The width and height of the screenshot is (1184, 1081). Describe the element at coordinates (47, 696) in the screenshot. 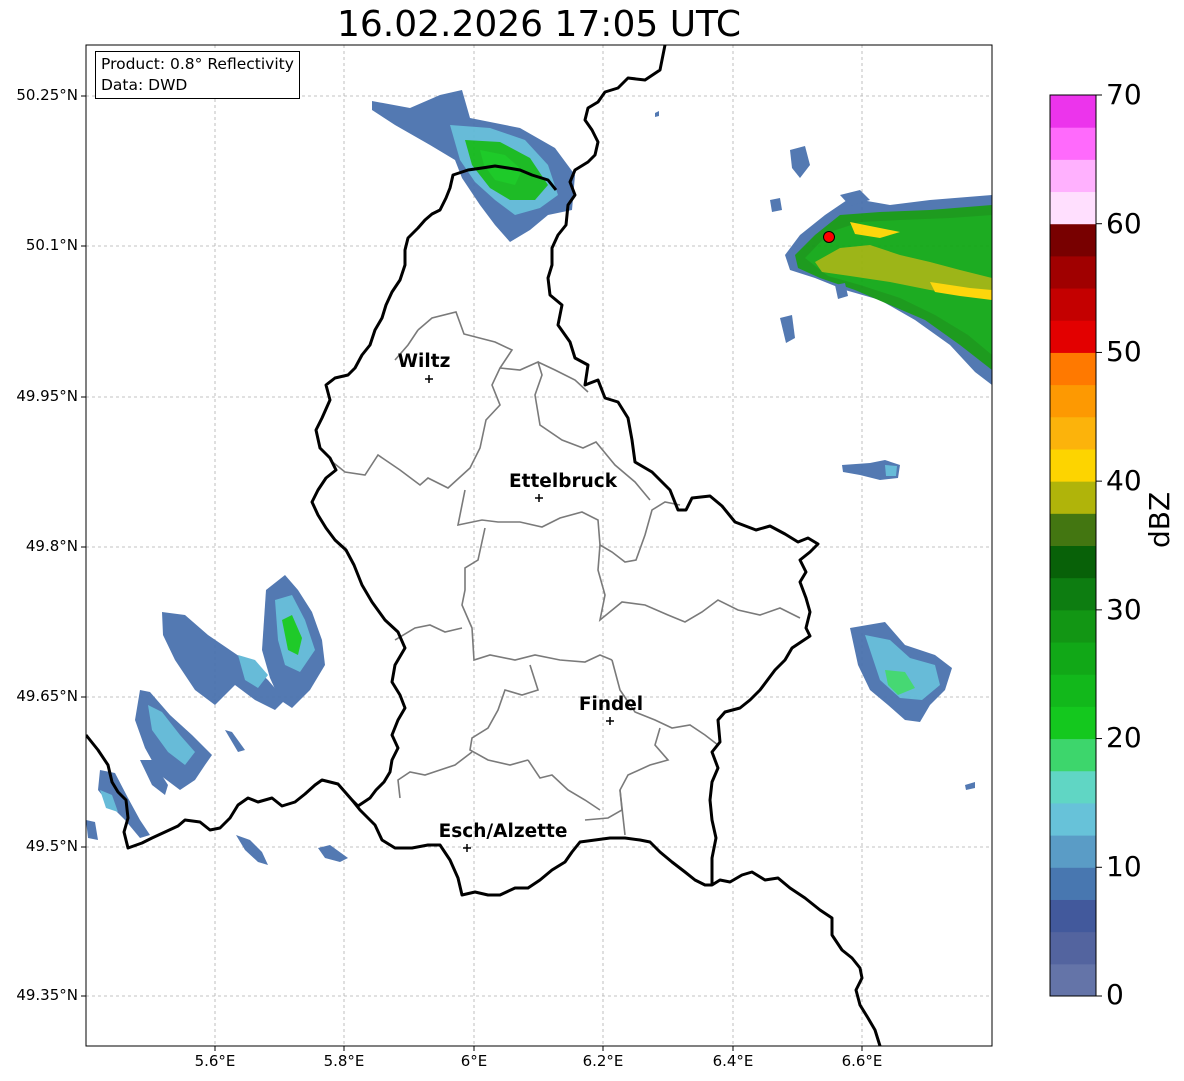

I see `lat-tick-label: 49.65°N` at that location.